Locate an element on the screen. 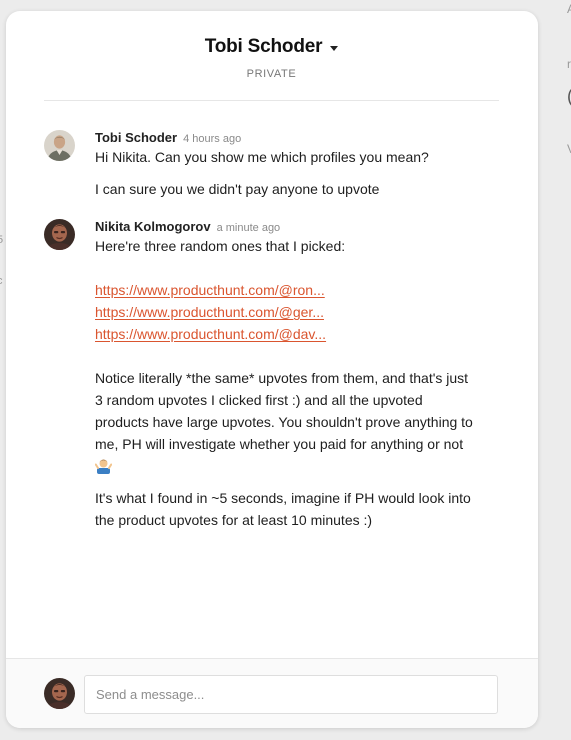  message-composer is located at coordinates (272, 693).